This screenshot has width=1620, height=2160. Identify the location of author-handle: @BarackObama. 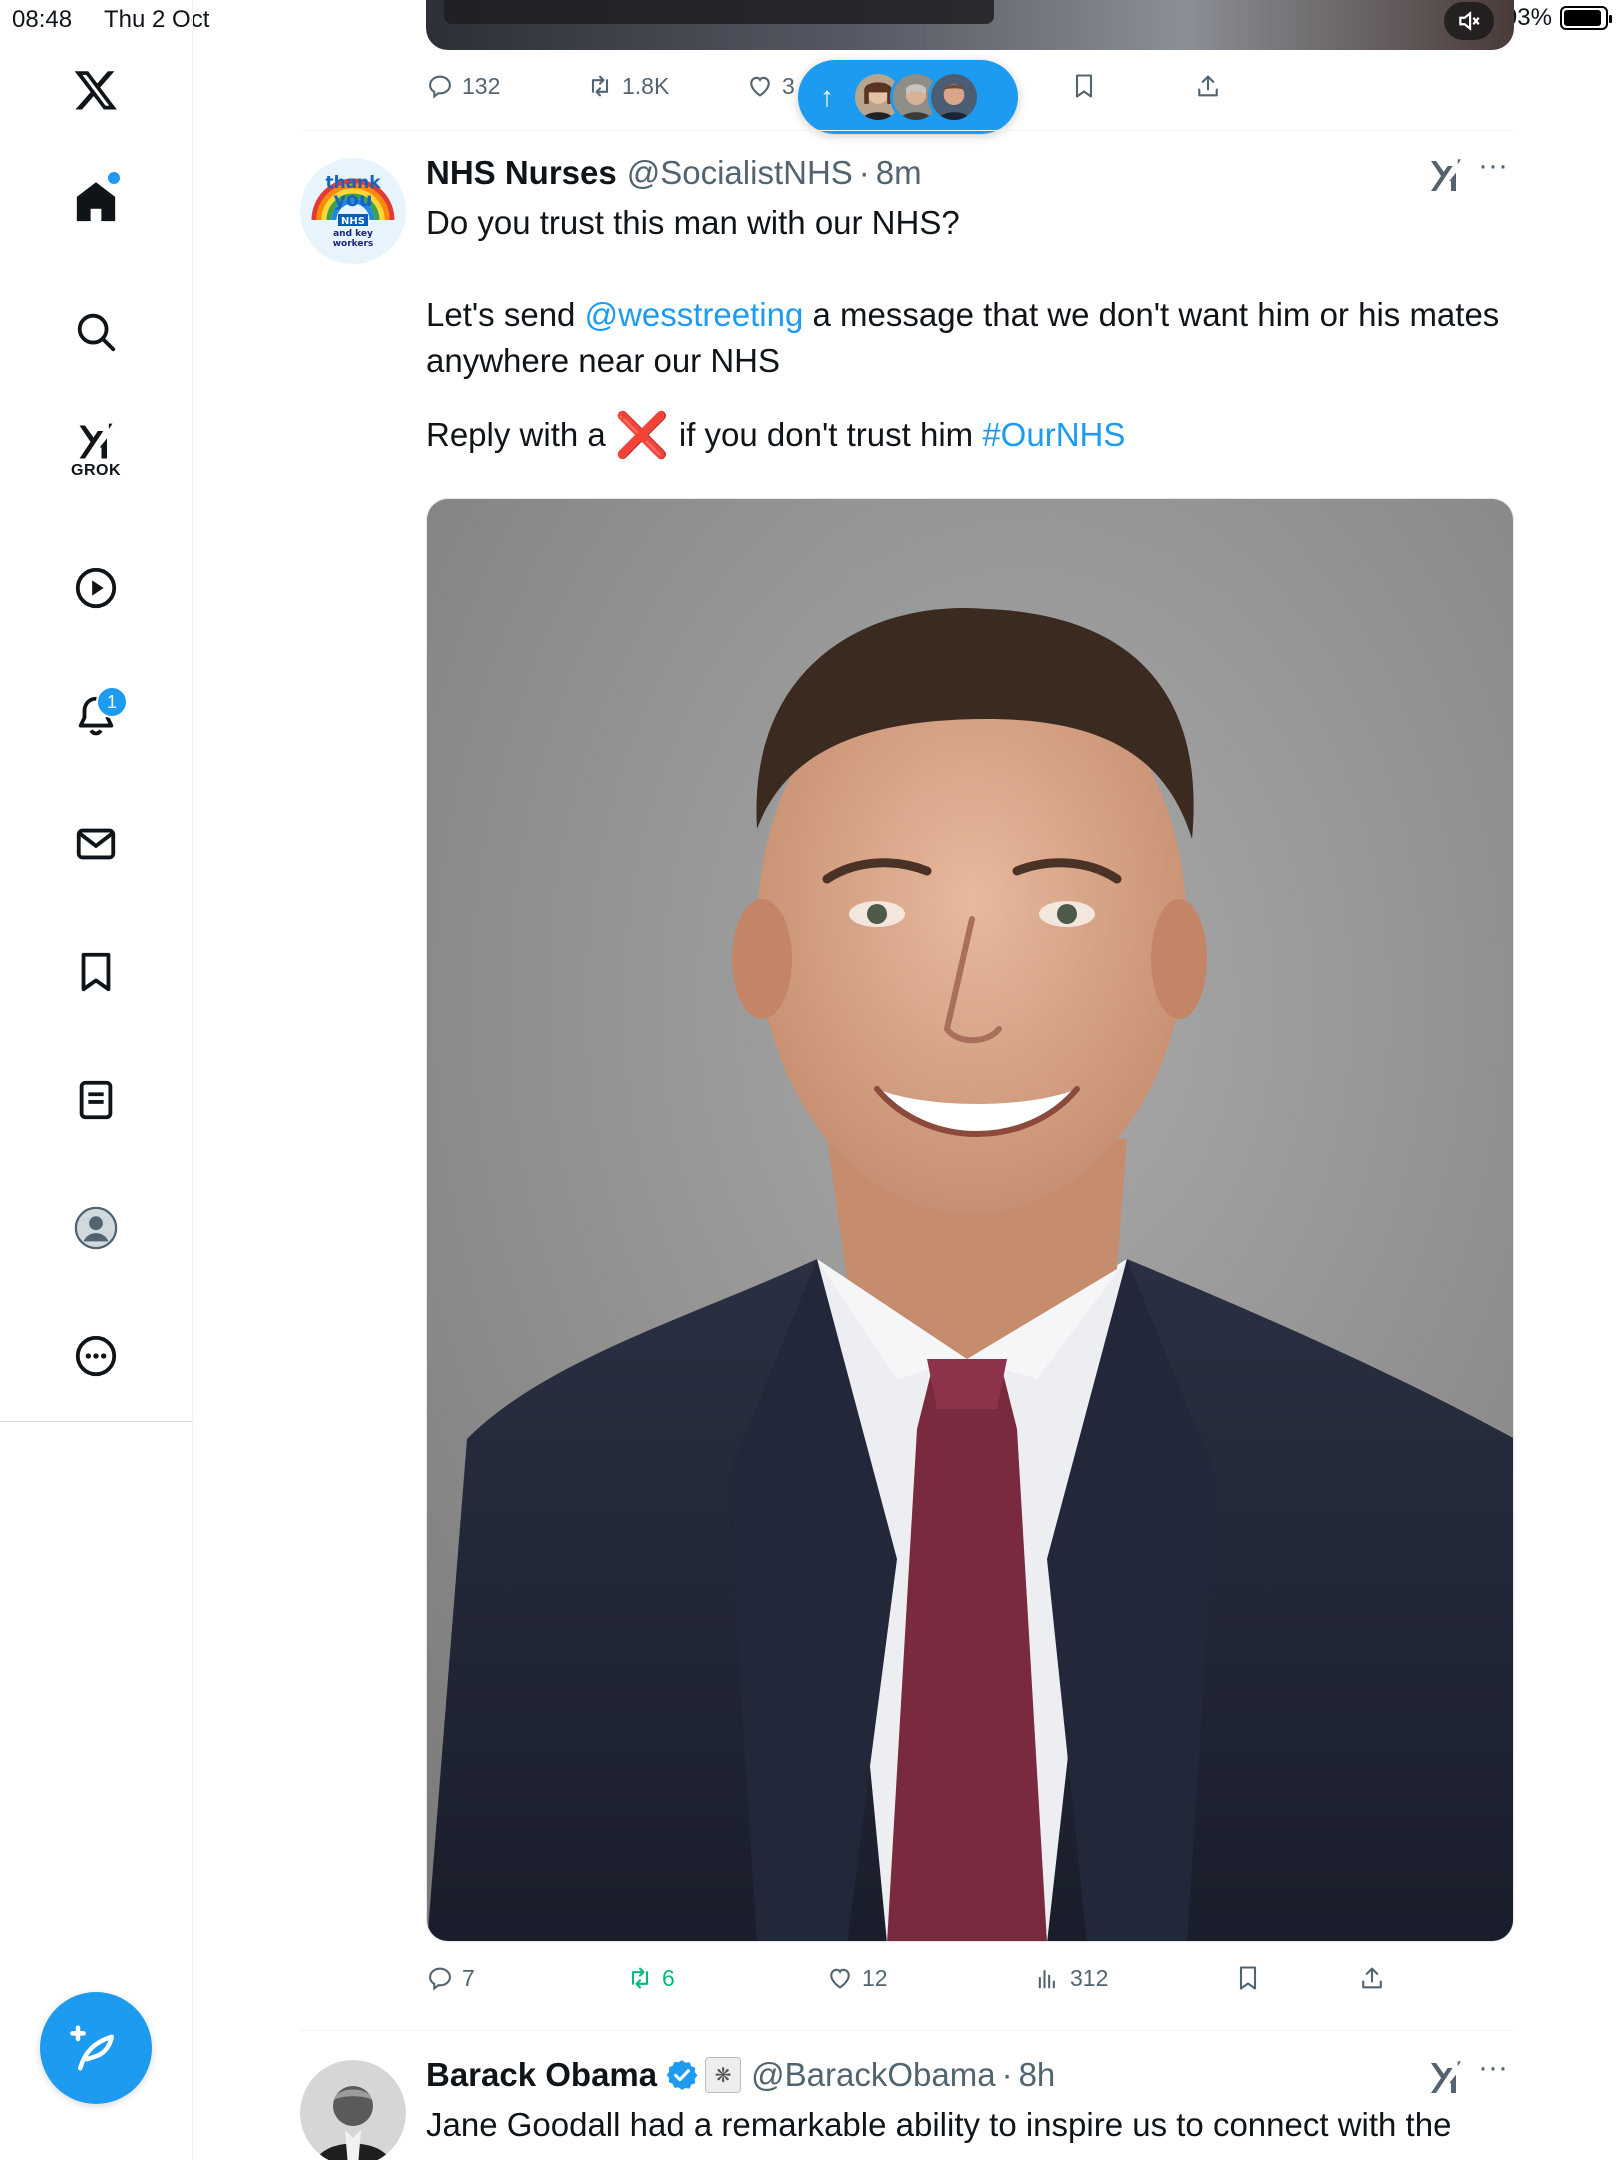
(873, 2075).